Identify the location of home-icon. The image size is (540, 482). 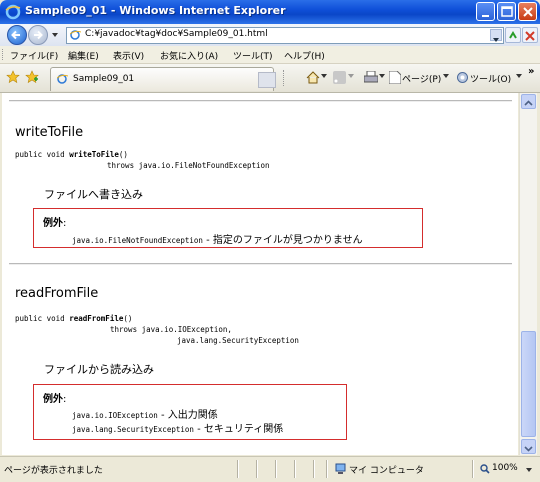
(313, 77).